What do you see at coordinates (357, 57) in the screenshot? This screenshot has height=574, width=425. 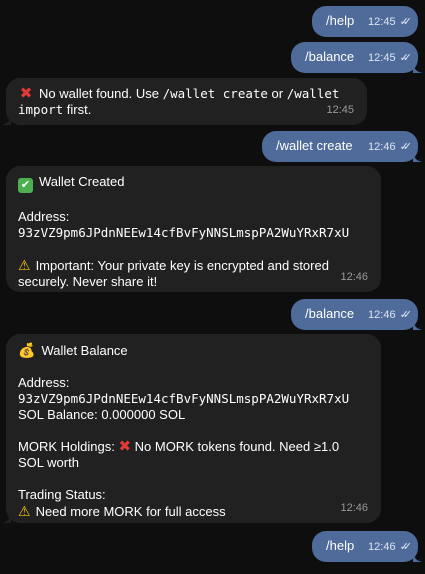 I see `outgoing-message: /balance 12:45 ✓✓` at bounding box center [357, 57].